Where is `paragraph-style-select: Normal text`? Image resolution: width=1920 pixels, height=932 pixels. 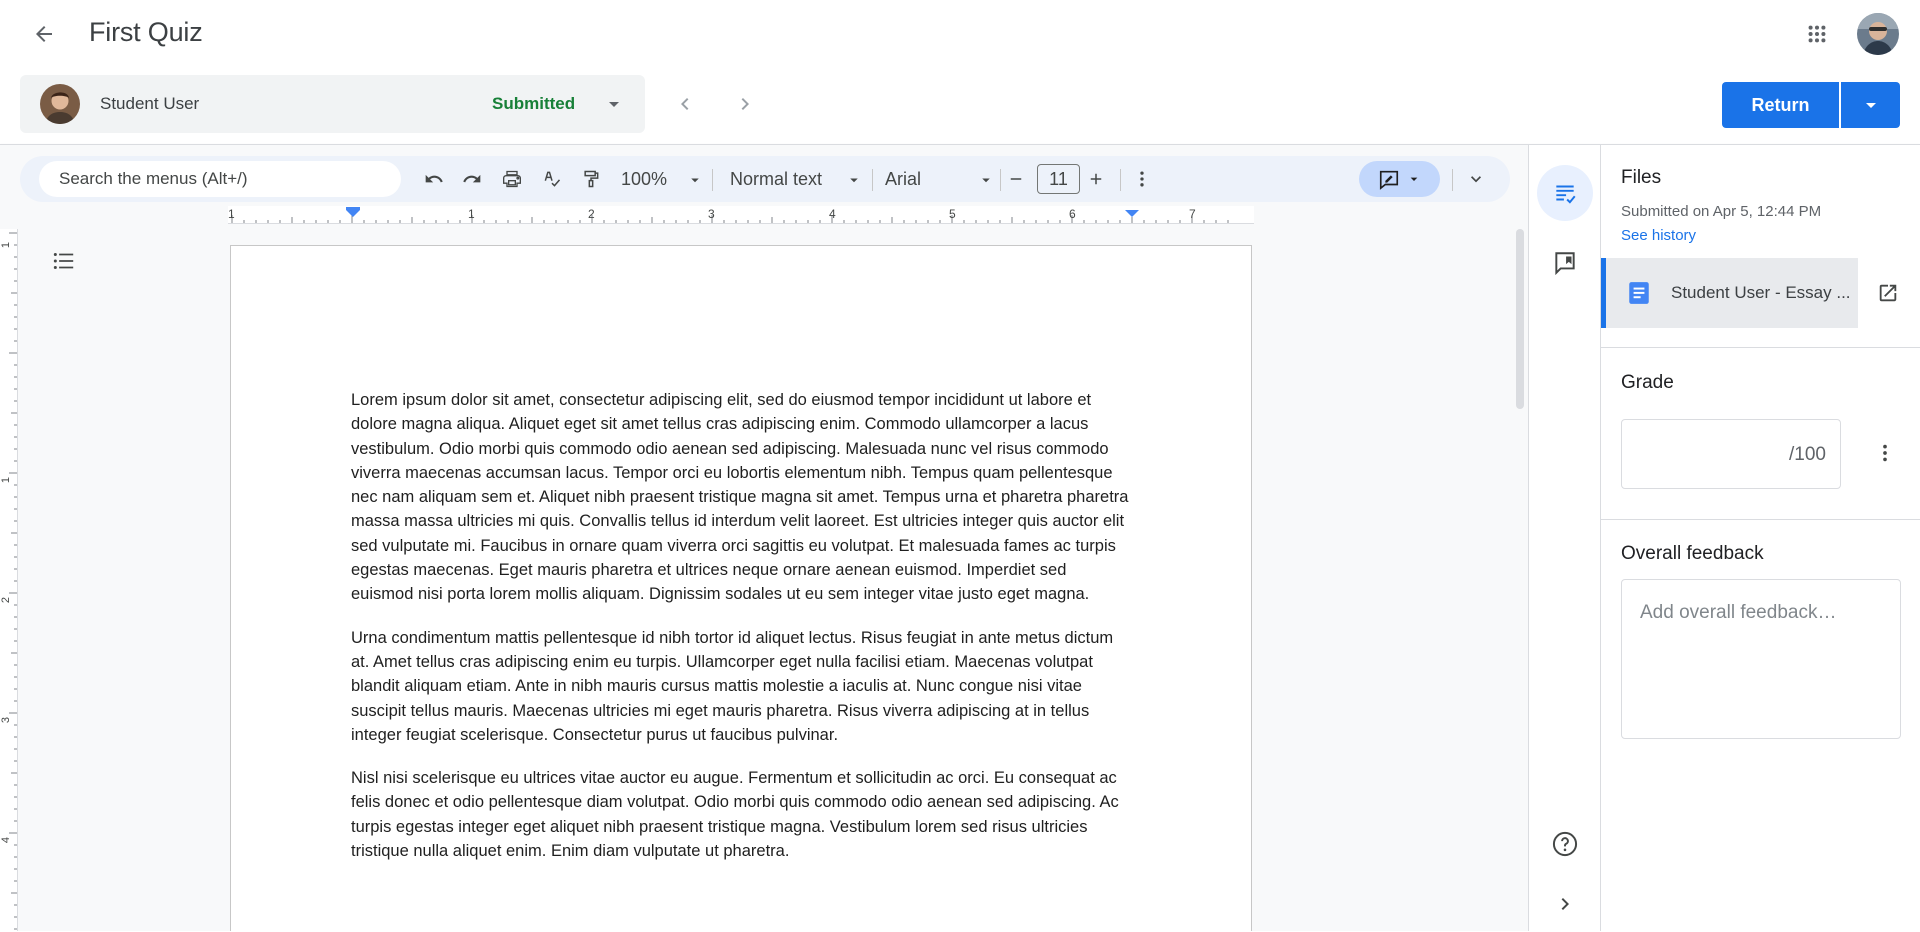 paragraph-style-select: Normal text is located at coordinates (776, 179).